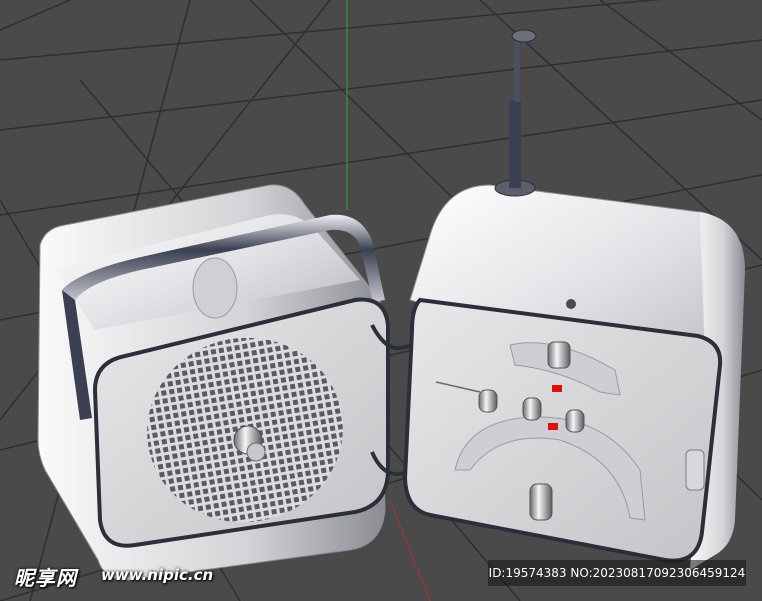 This screenshot has width=762, height=601. What do you see at coordinates (532, 409) in the screenshot?
I see `button-2-icon` at bounding box center [532, 409].